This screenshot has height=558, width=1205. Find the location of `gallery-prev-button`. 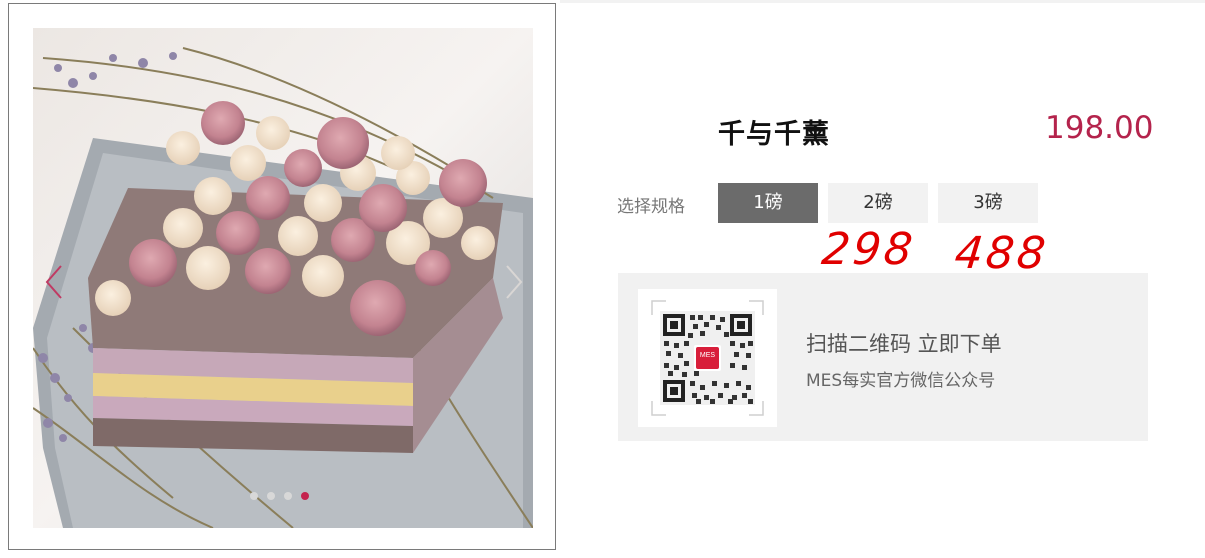

gallery-prev-button is located at coordinates (54, 282).